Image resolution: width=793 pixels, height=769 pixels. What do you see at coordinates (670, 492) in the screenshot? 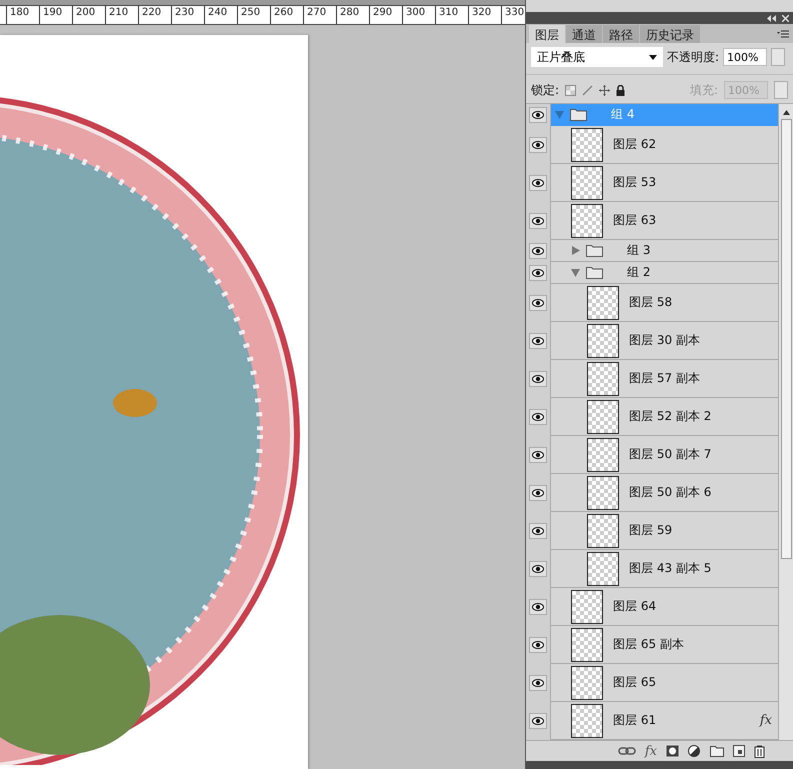
I see `layer-name: 图层 50 副本 6` at bounding box center [670, 492].